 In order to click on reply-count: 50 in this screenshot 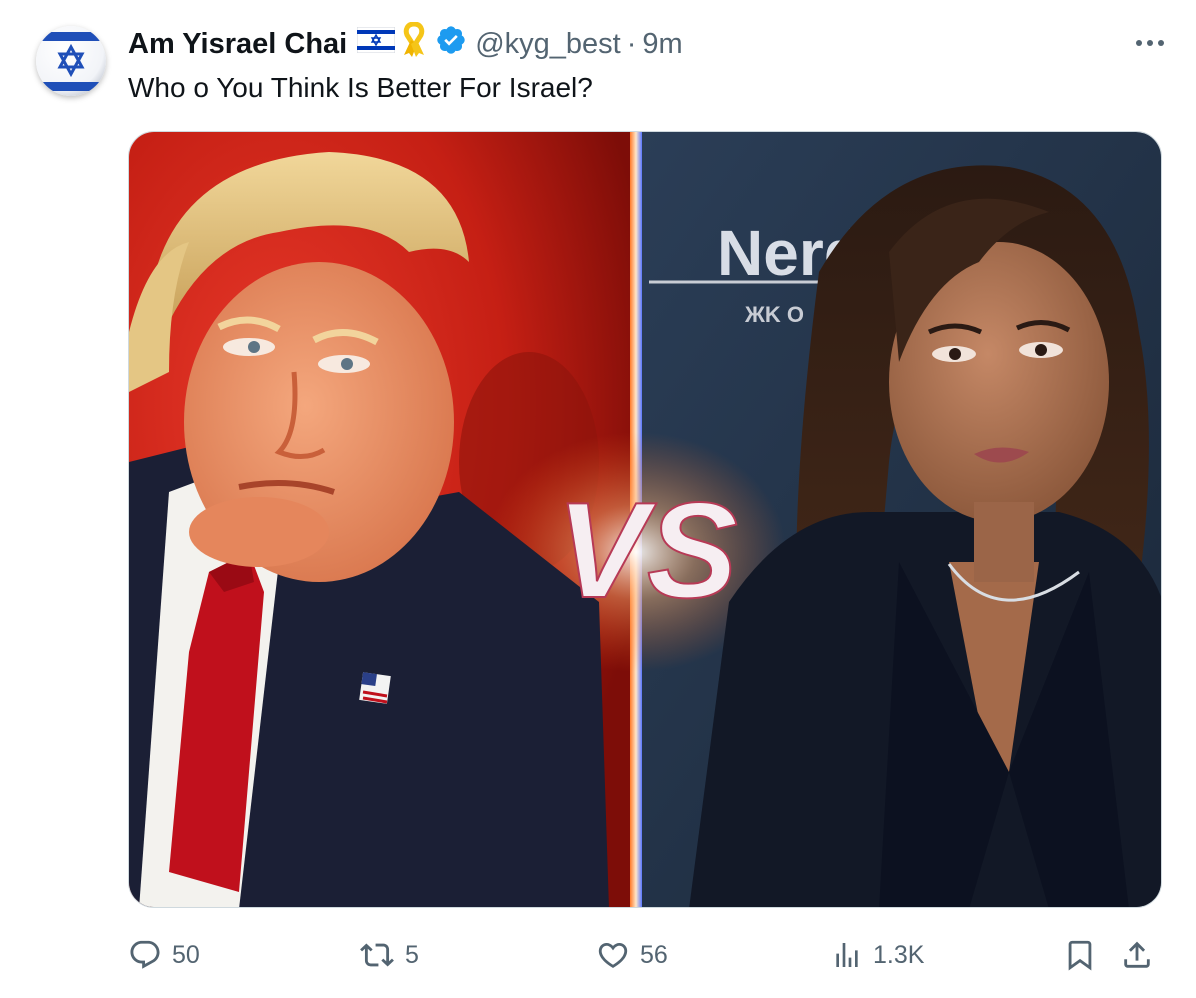, I will do `click(186, 954)`.